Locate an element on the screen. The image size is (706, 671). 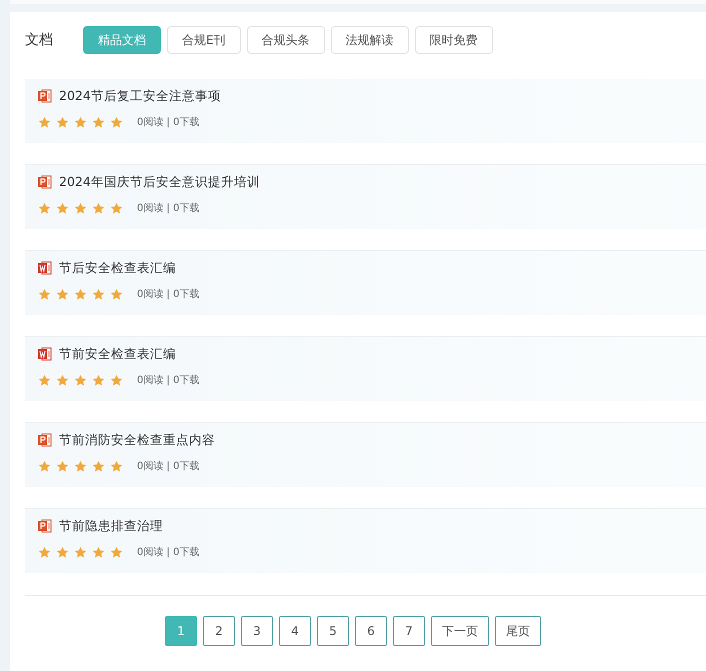
document-card: 节后安全检查表汇编 0阅读 | 0下载 is located at coordinates (365, 283).